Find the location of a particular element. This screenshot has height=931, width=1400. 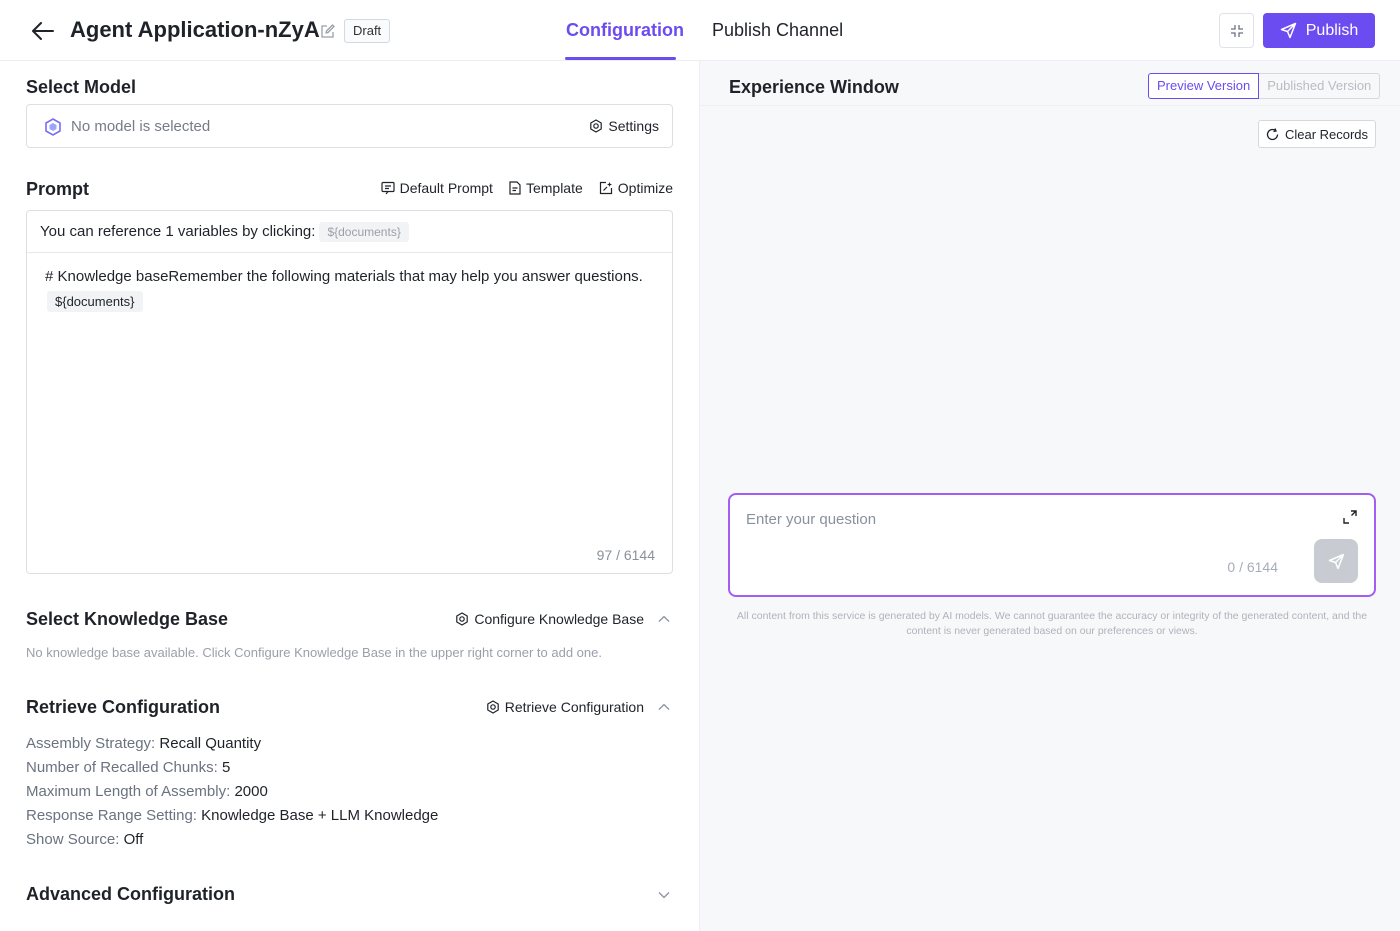

question-composer: 0 / 6144 is located at coordinates (1052, 545).